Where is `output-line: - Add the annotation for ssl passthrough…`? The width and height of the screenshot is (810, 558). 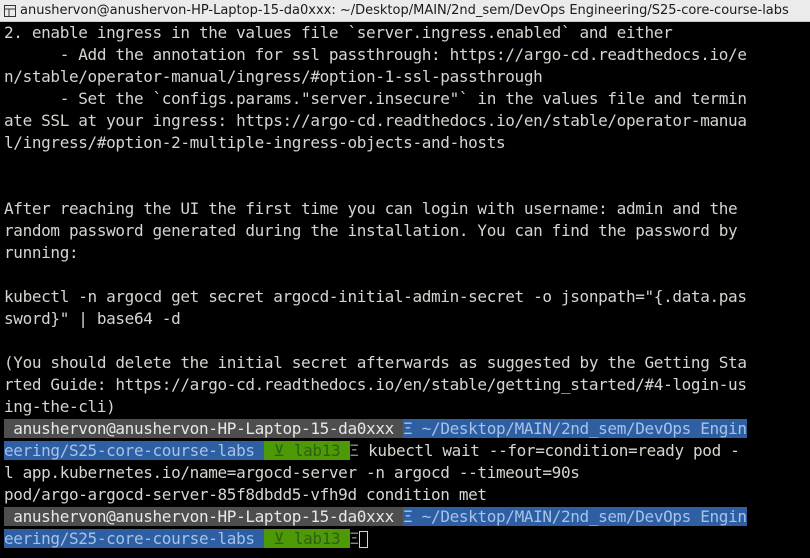 output-line: - Add the annotation for ssl passthrough… is located at coordinates (375, 54).